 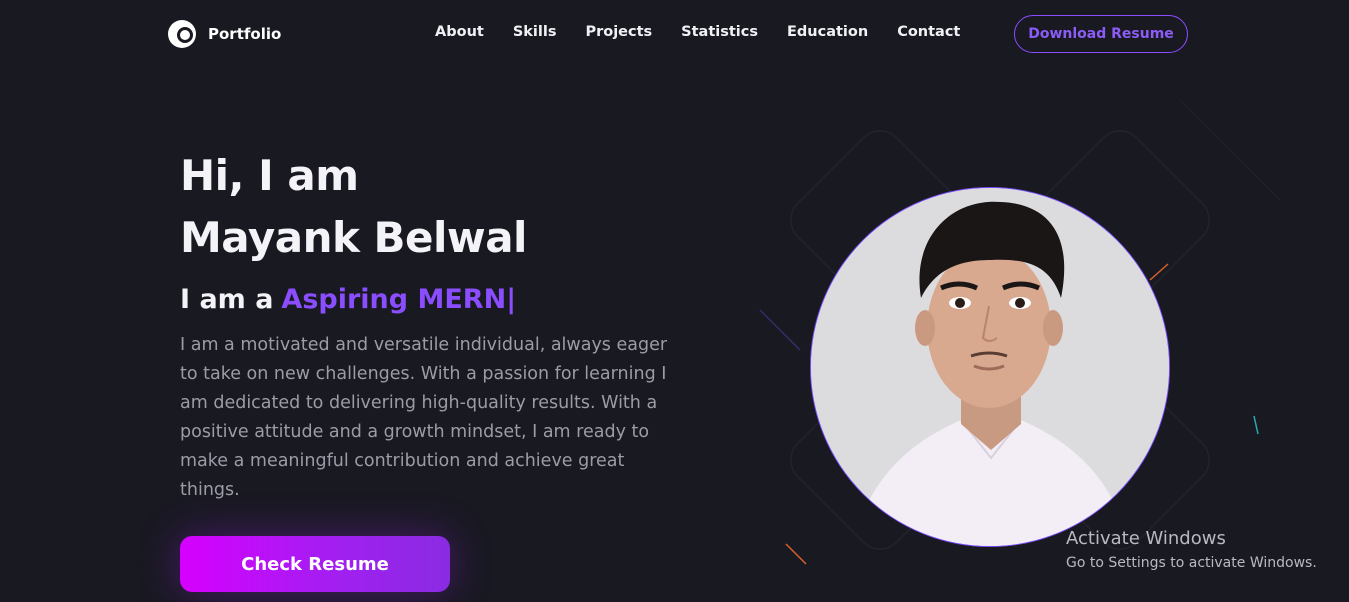 I want to click on watermark-title: Activate Windows, so click(x=1146, y=538).